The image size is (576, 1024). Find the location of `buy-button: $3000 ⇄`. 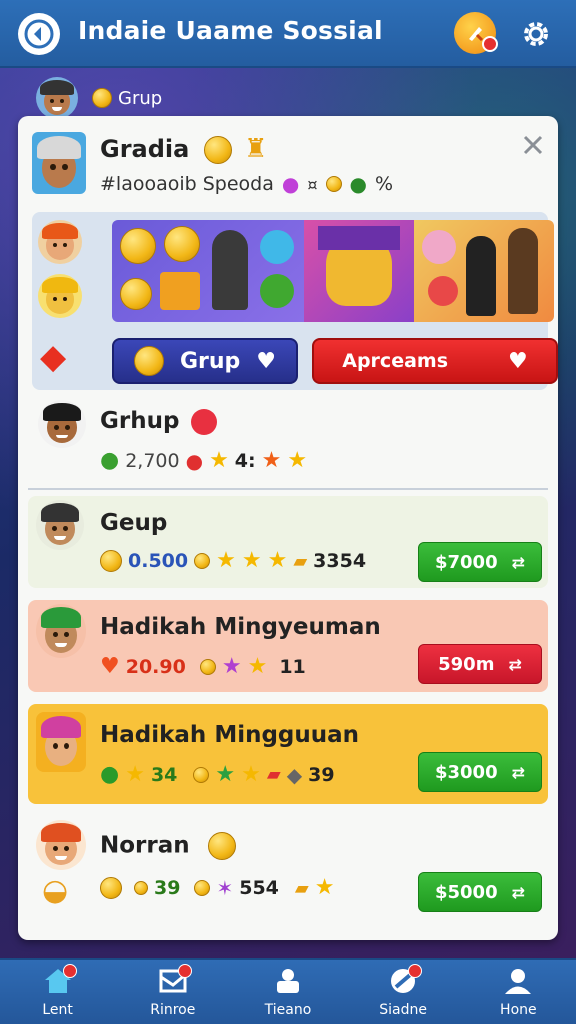

buy-button: $3000 ⇄ is located at coordinates (480, 772).